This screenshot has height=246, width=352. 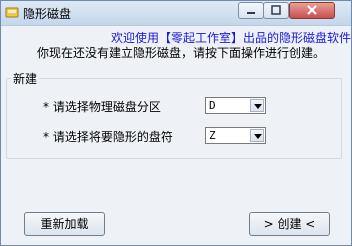 I want to click on drive-letter-dropdown-button, so click(x=257, y=135).